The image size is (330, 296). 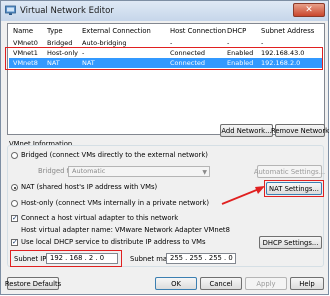 I want to click on column-header-dhcp: DHCP, so click(x=236, y=31).